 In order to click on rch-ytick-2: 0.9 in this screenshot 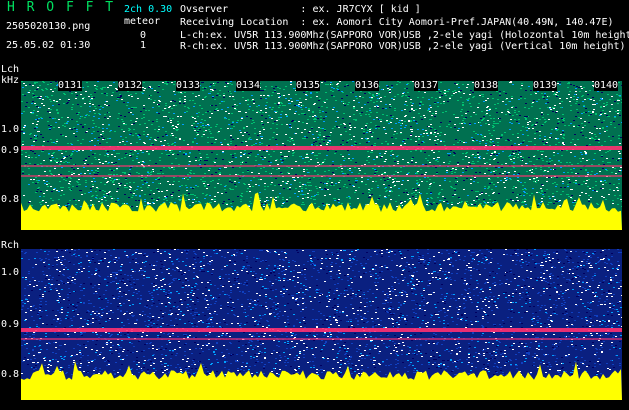, I will do `click(10, 324)`.